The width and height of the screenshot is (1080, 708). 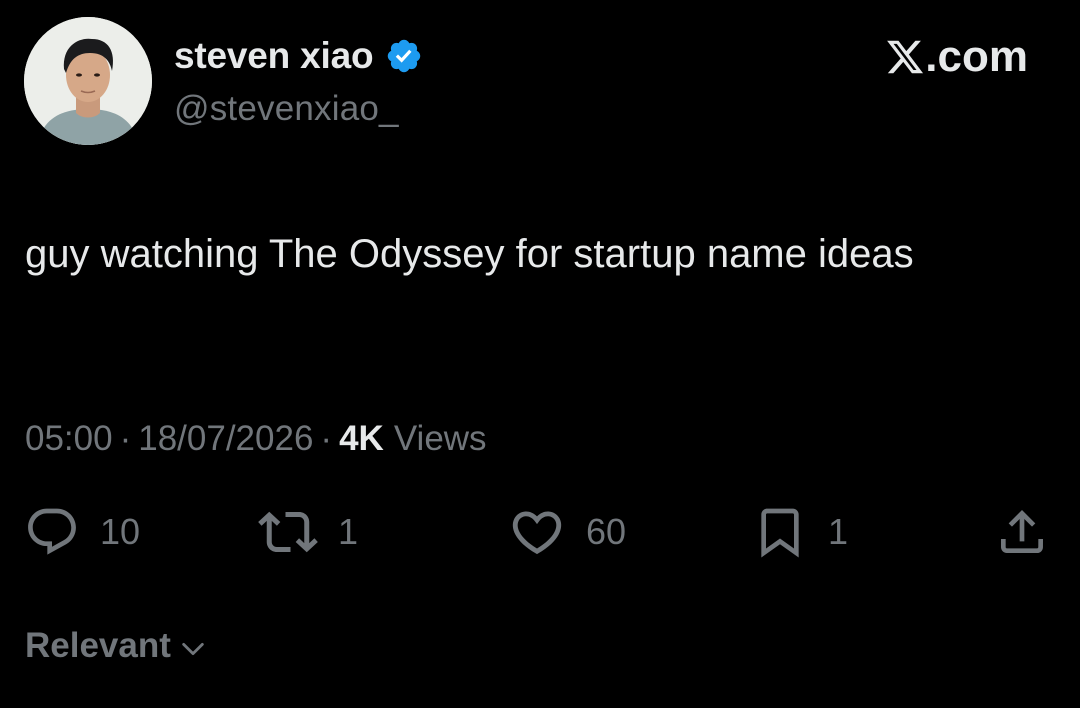 What do you see at coordinates (98, 645) in the screenshot?
I see `sort-label: Relevant` at bounding box center [98, 645].